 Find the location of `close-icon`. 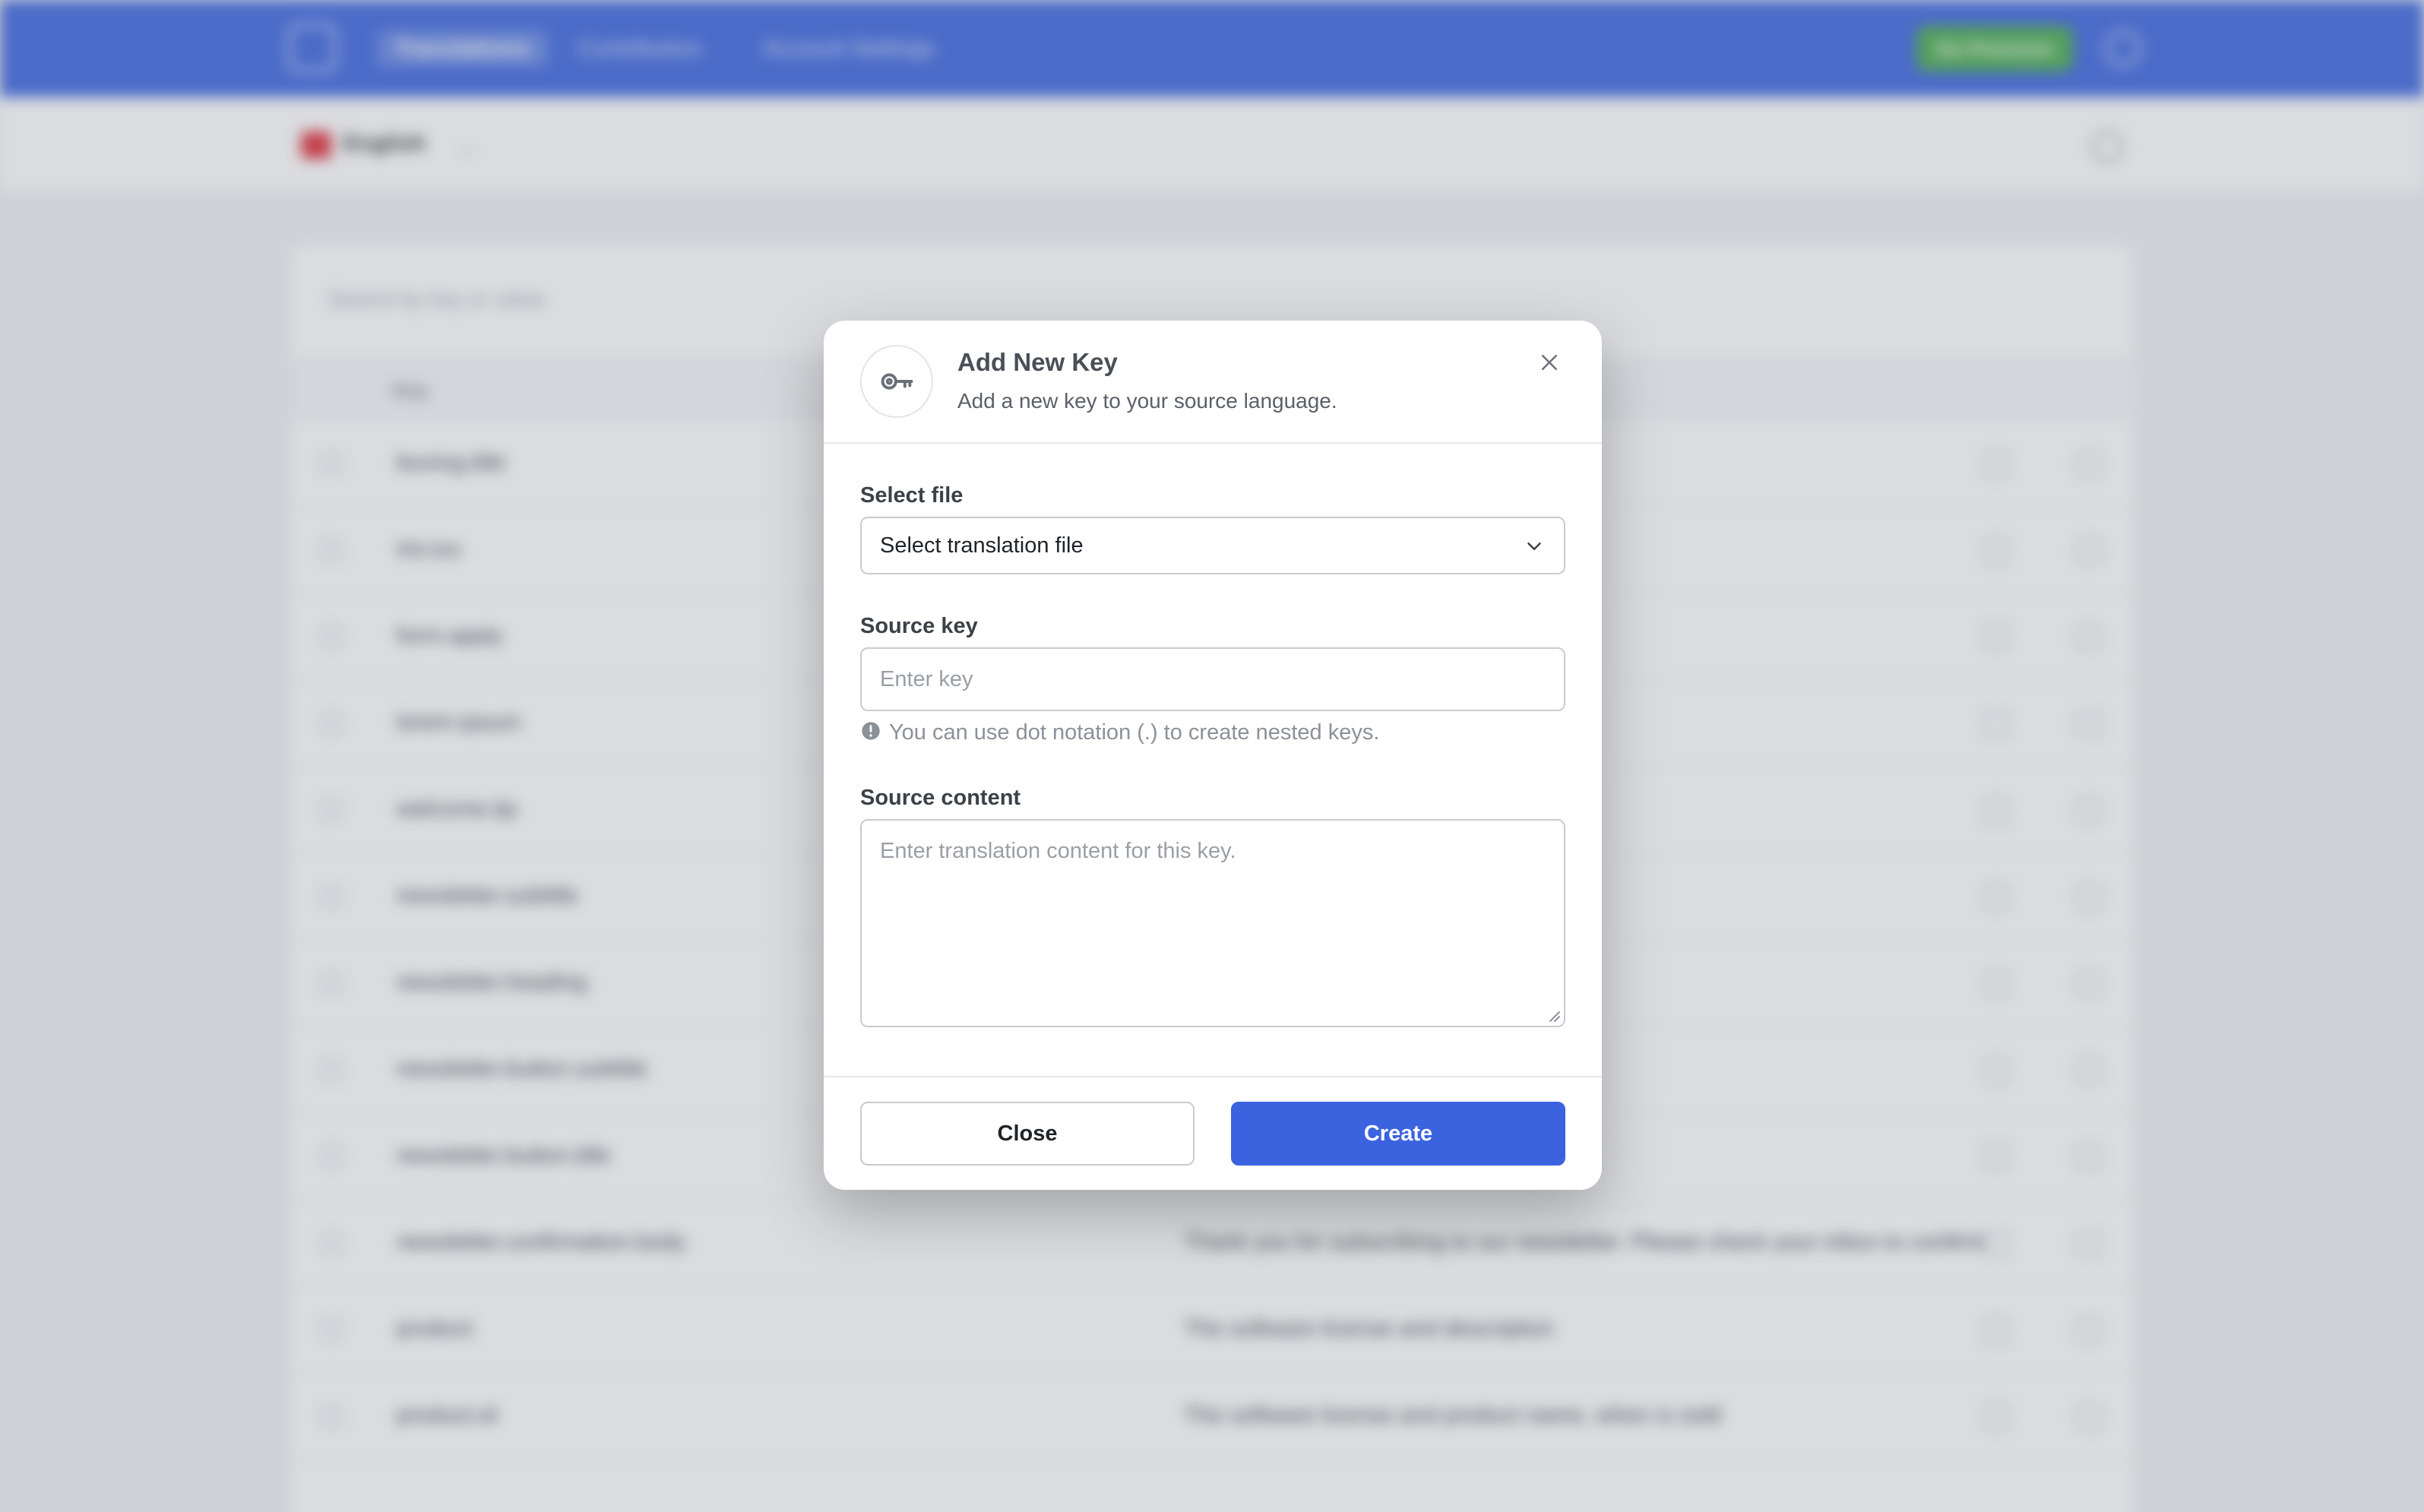

close-icon is located at coordinates (1549, 362).